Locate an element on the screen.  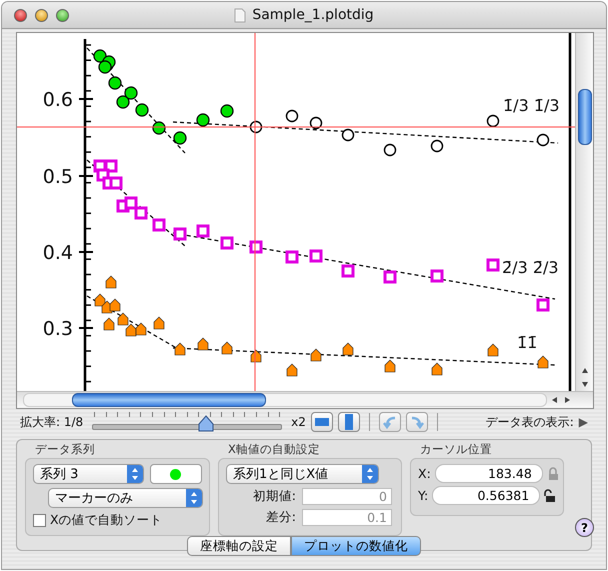
slider-thumb is located at coordinates (206, 424).